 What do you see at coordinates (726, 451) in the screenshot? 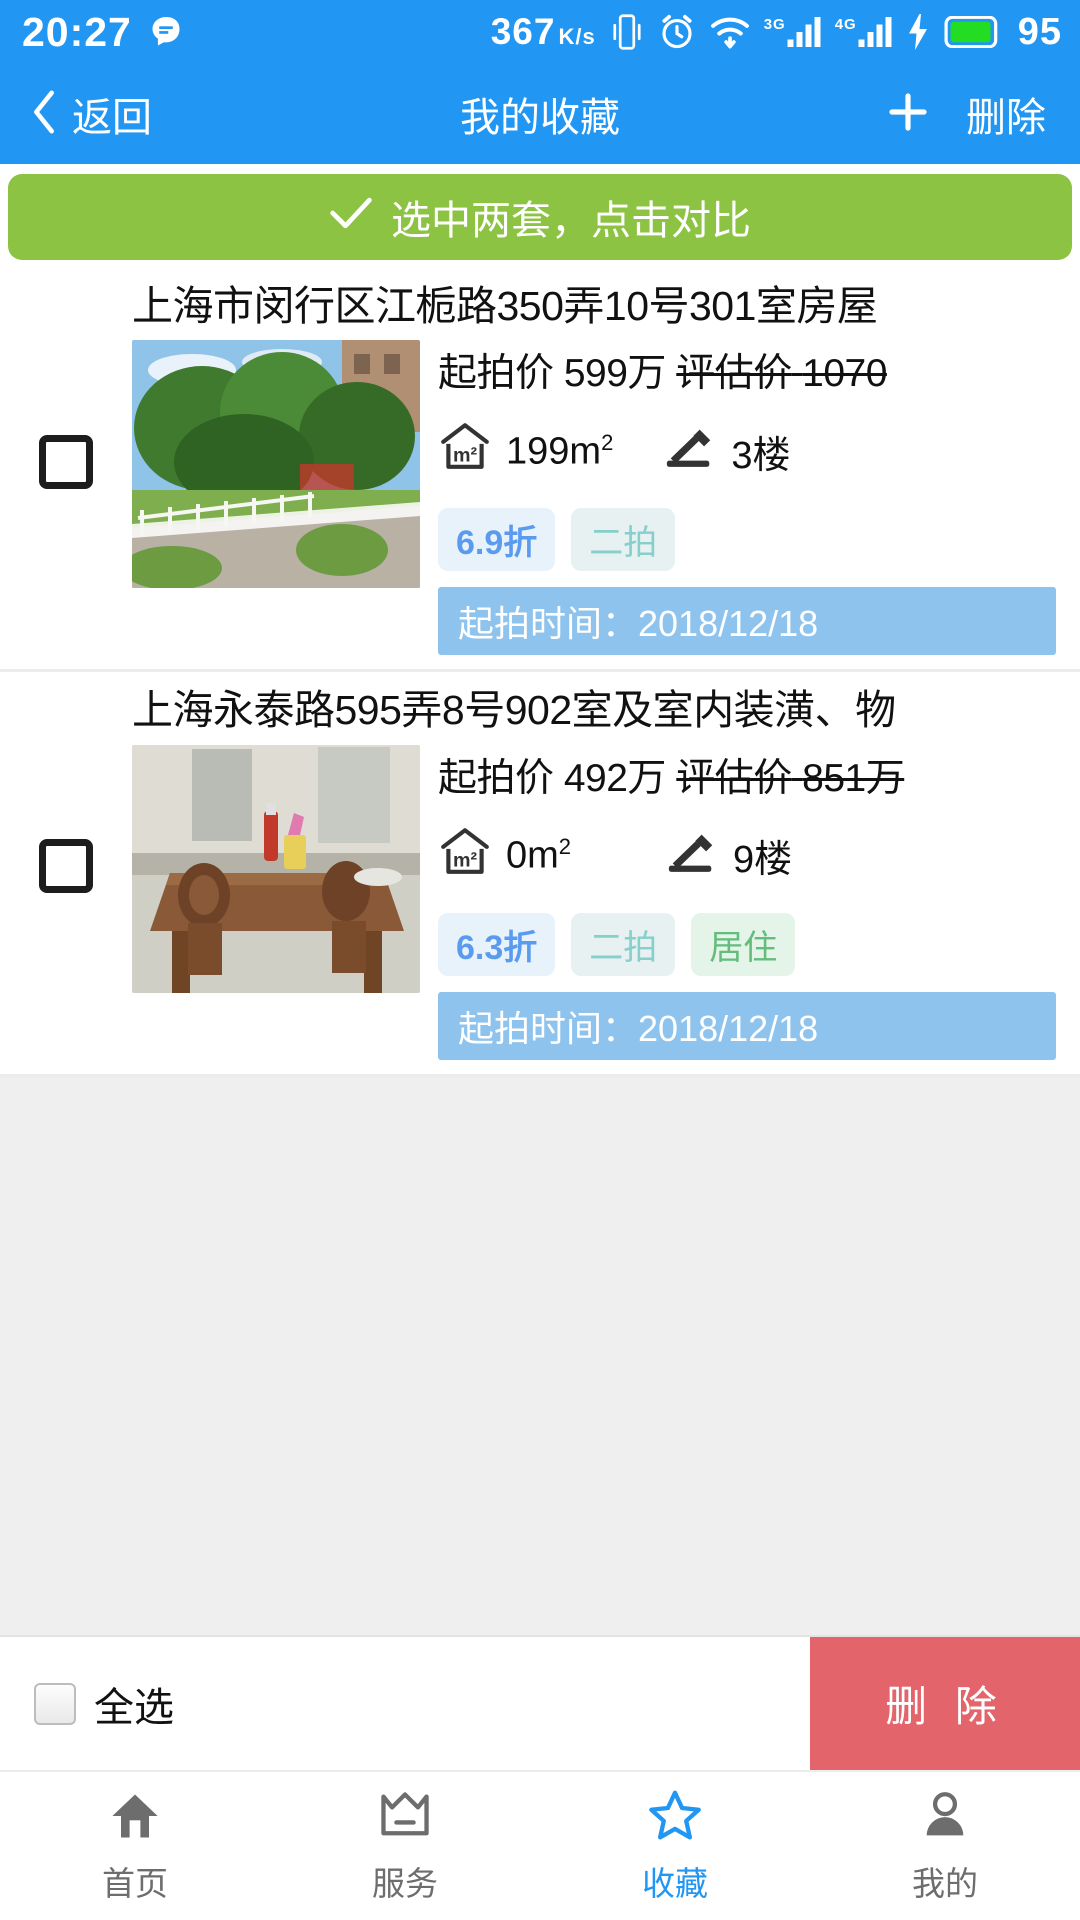
I see `listing-floor: 3楼` at bounding box center [726, 451].